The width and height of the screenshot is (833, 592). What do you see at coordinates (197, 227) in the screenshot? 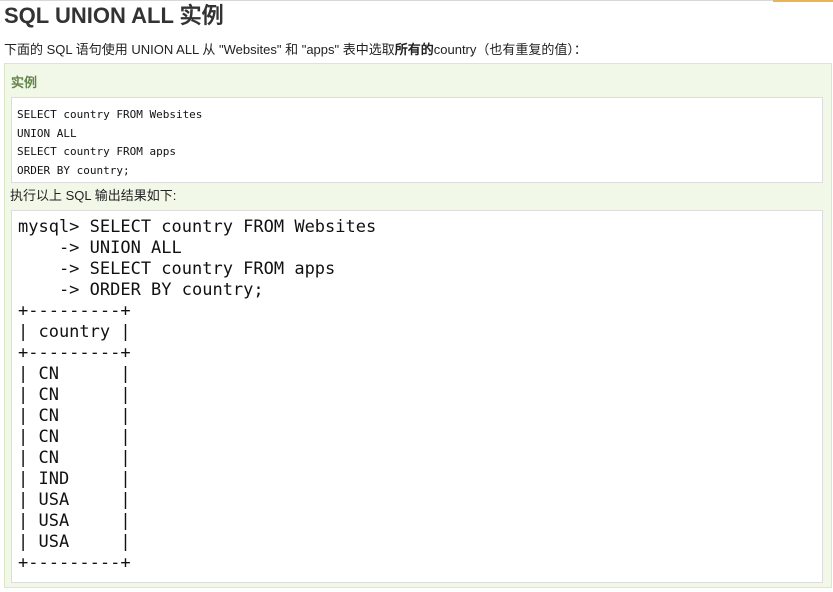
I see `output-line: mysql> SELECT country FROM Websites` at bounding box center [197, 227].